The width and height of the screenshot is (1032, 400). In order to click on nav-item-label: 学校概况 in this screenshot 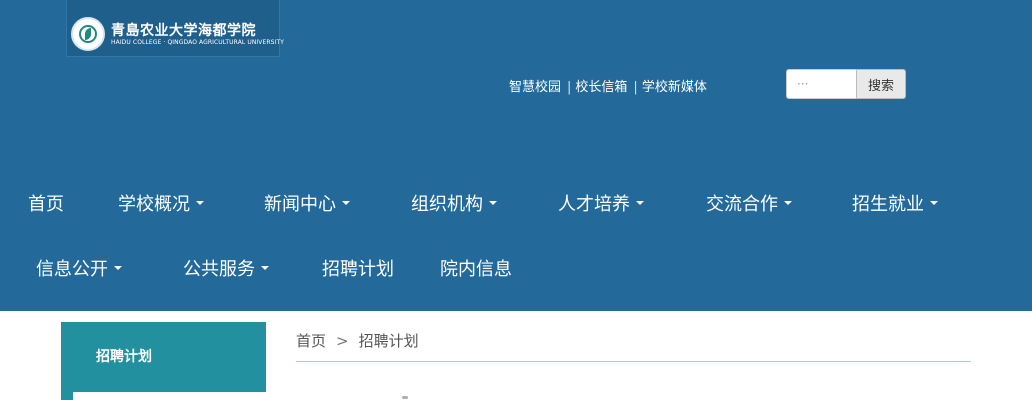, I will do `click(154, 204)`.